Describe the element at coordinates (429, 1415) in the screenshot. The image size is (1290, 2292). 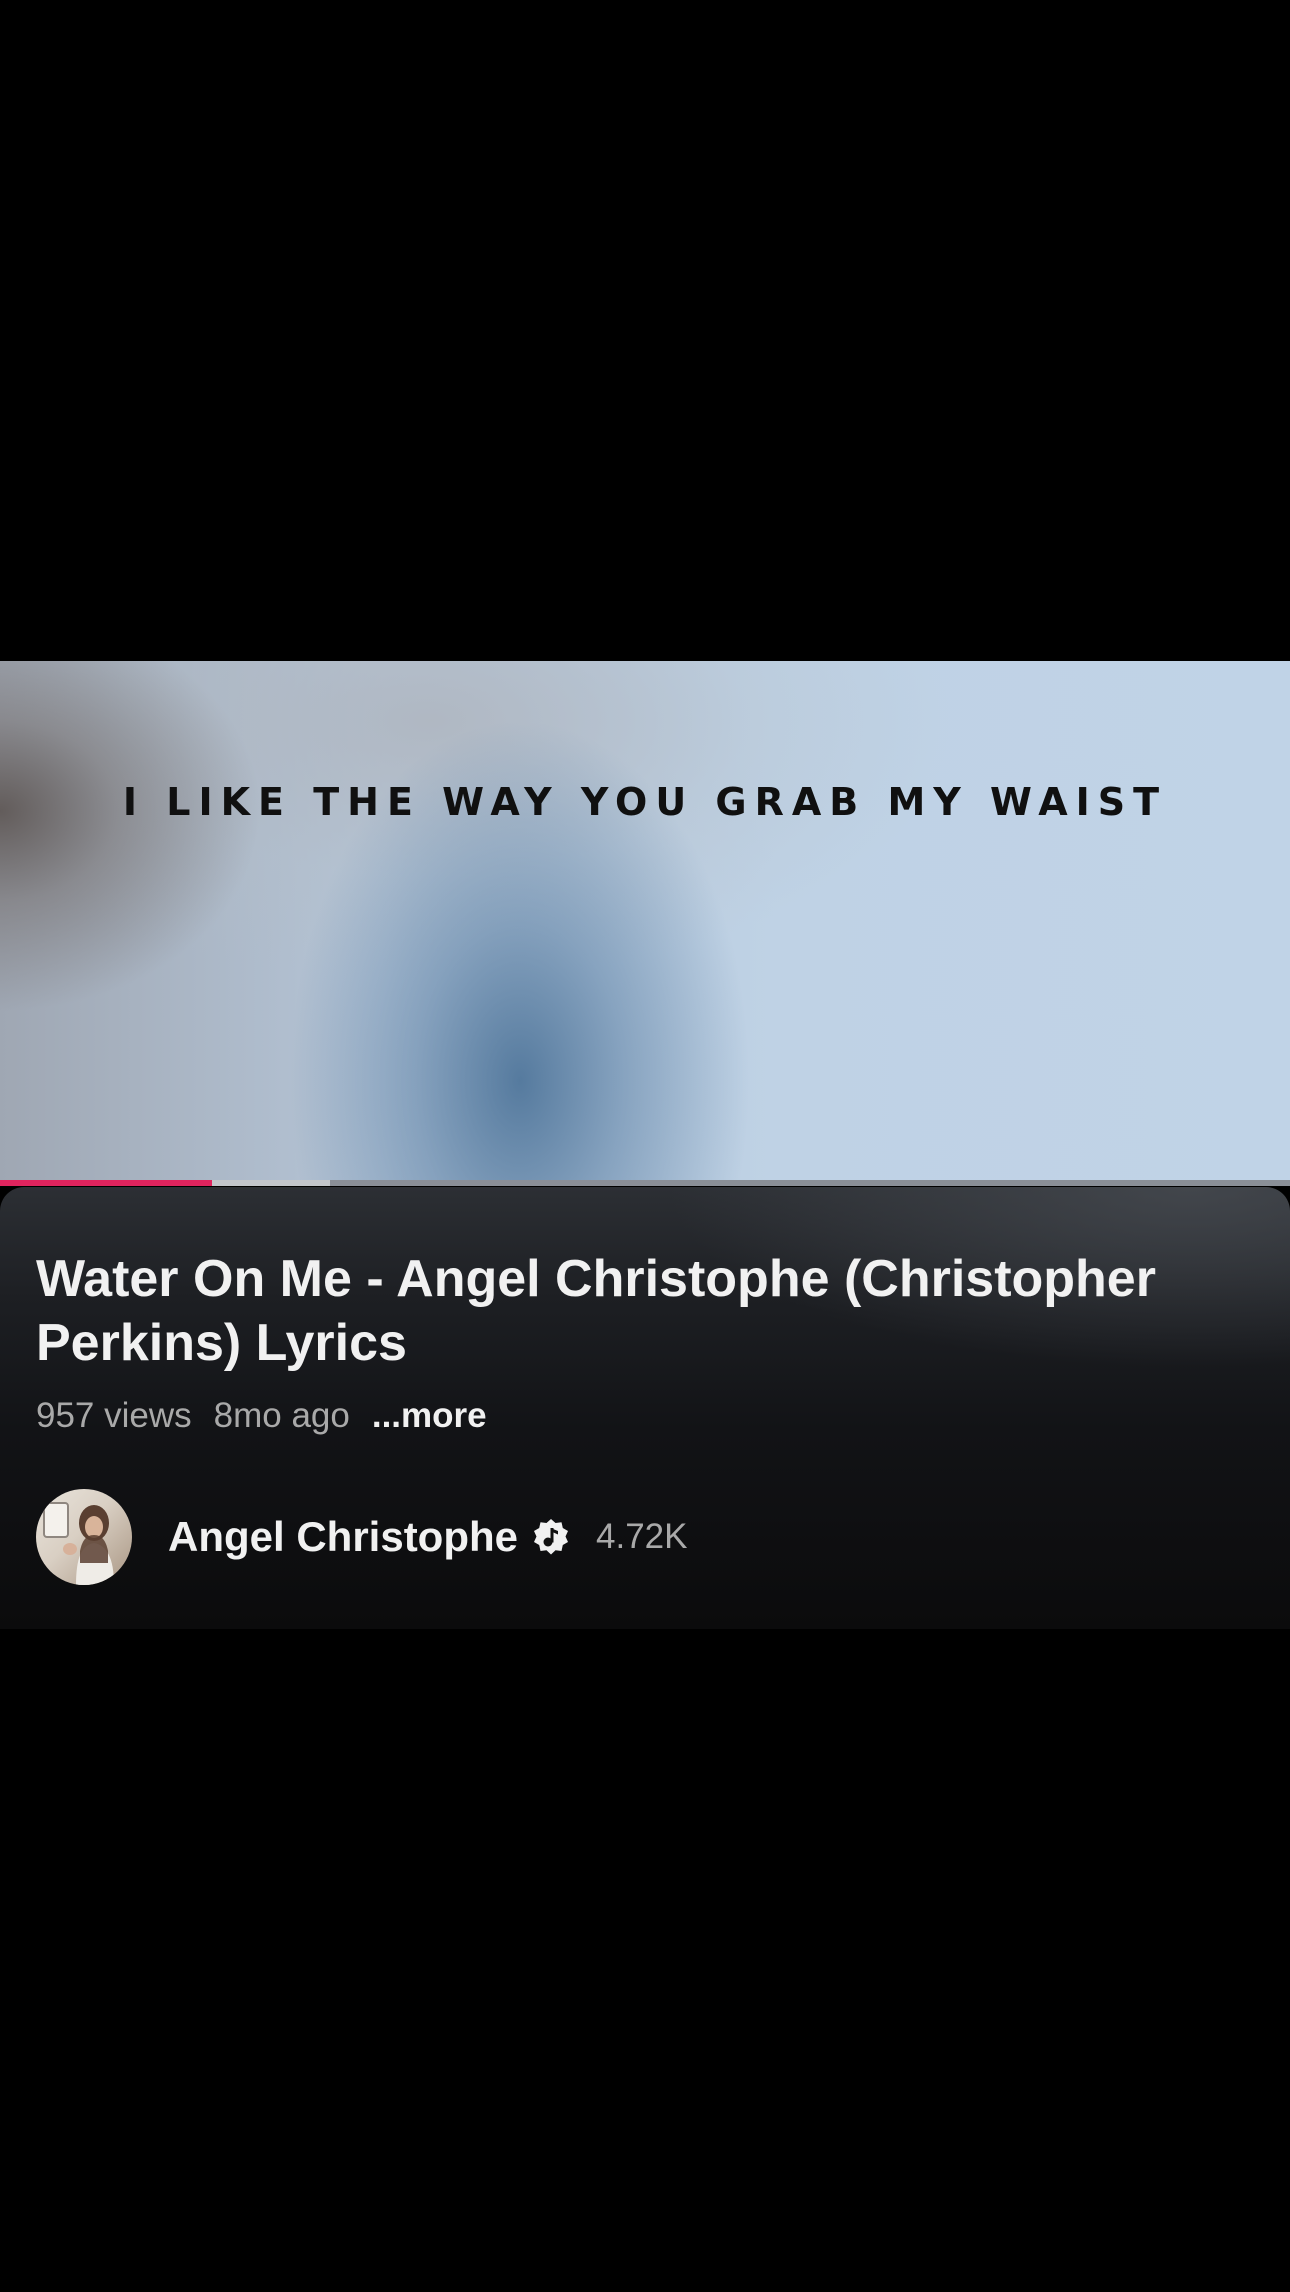
I see `more-button: ...more` at that location.